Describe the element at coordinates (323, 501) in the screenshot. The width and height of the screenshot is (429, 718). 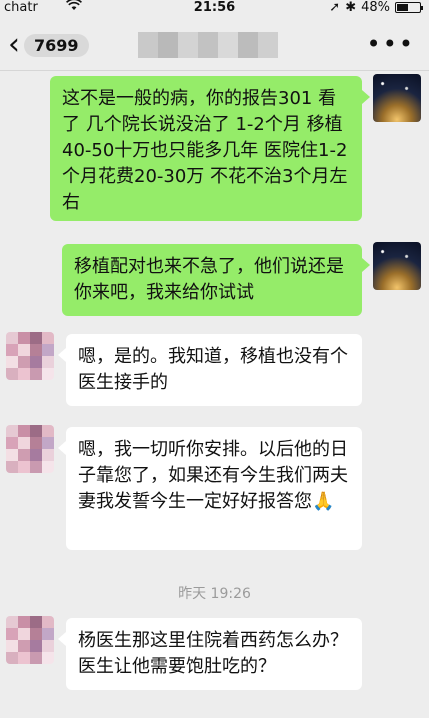
I see `praying-hands-emoji: 🙏` at that location.